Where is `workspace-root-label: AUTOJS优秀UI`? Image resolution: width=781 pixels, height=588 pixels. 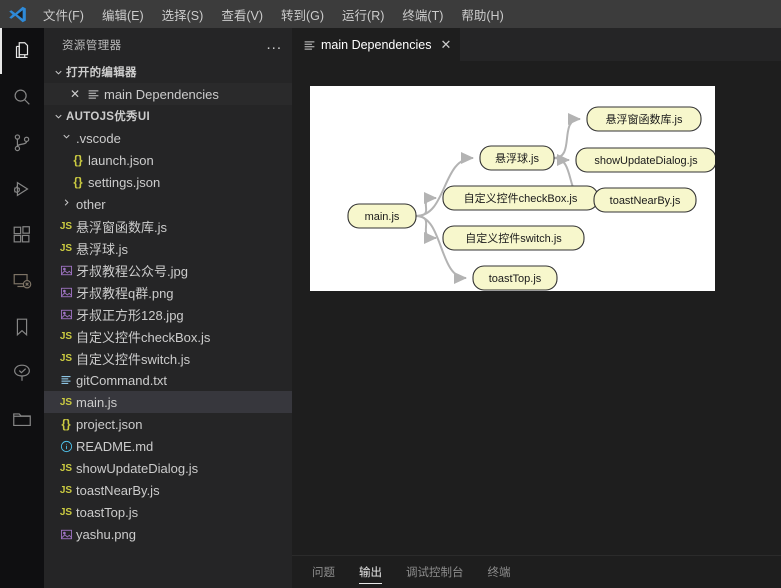 workspace-root-label: AUTOJS优秀UI is located at coordinates (108, 117).